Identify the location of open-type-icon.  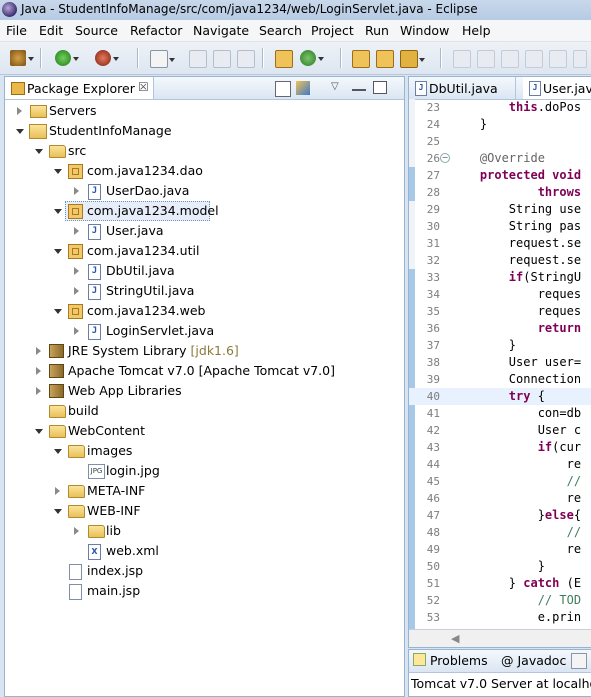
(361, 59).